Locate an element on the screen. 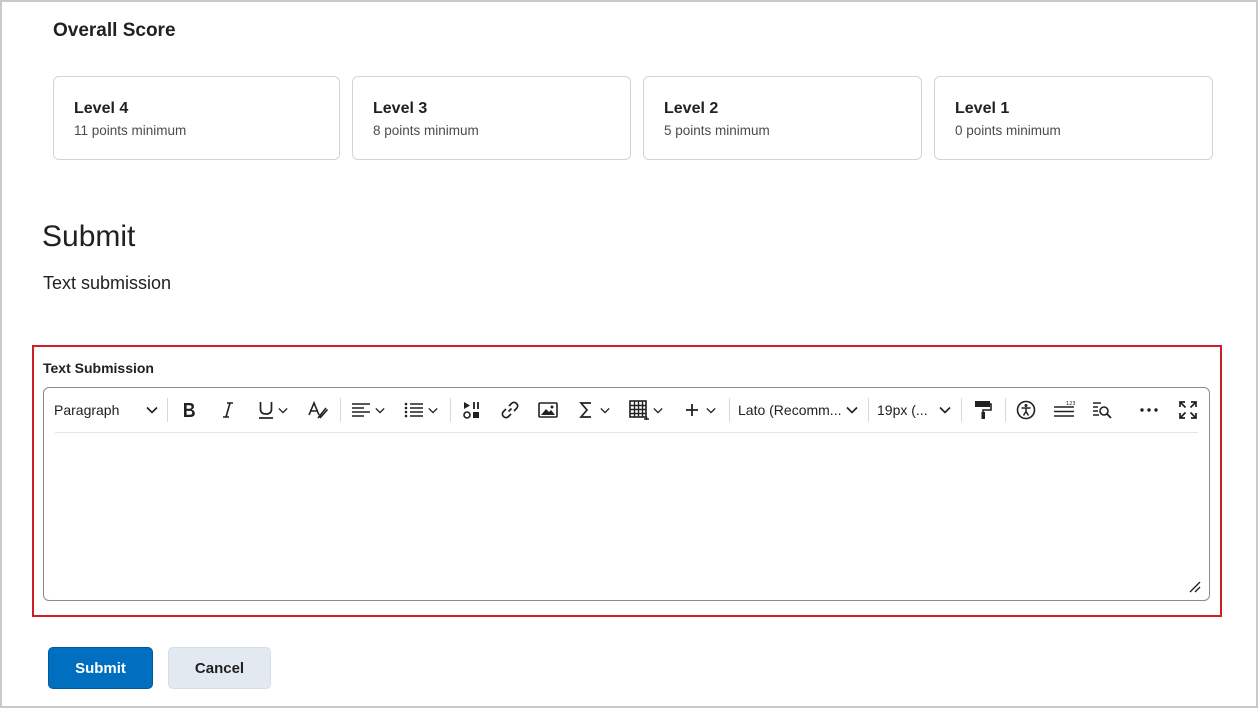  insert-stuff-icon is located at coordinates (471, 410).